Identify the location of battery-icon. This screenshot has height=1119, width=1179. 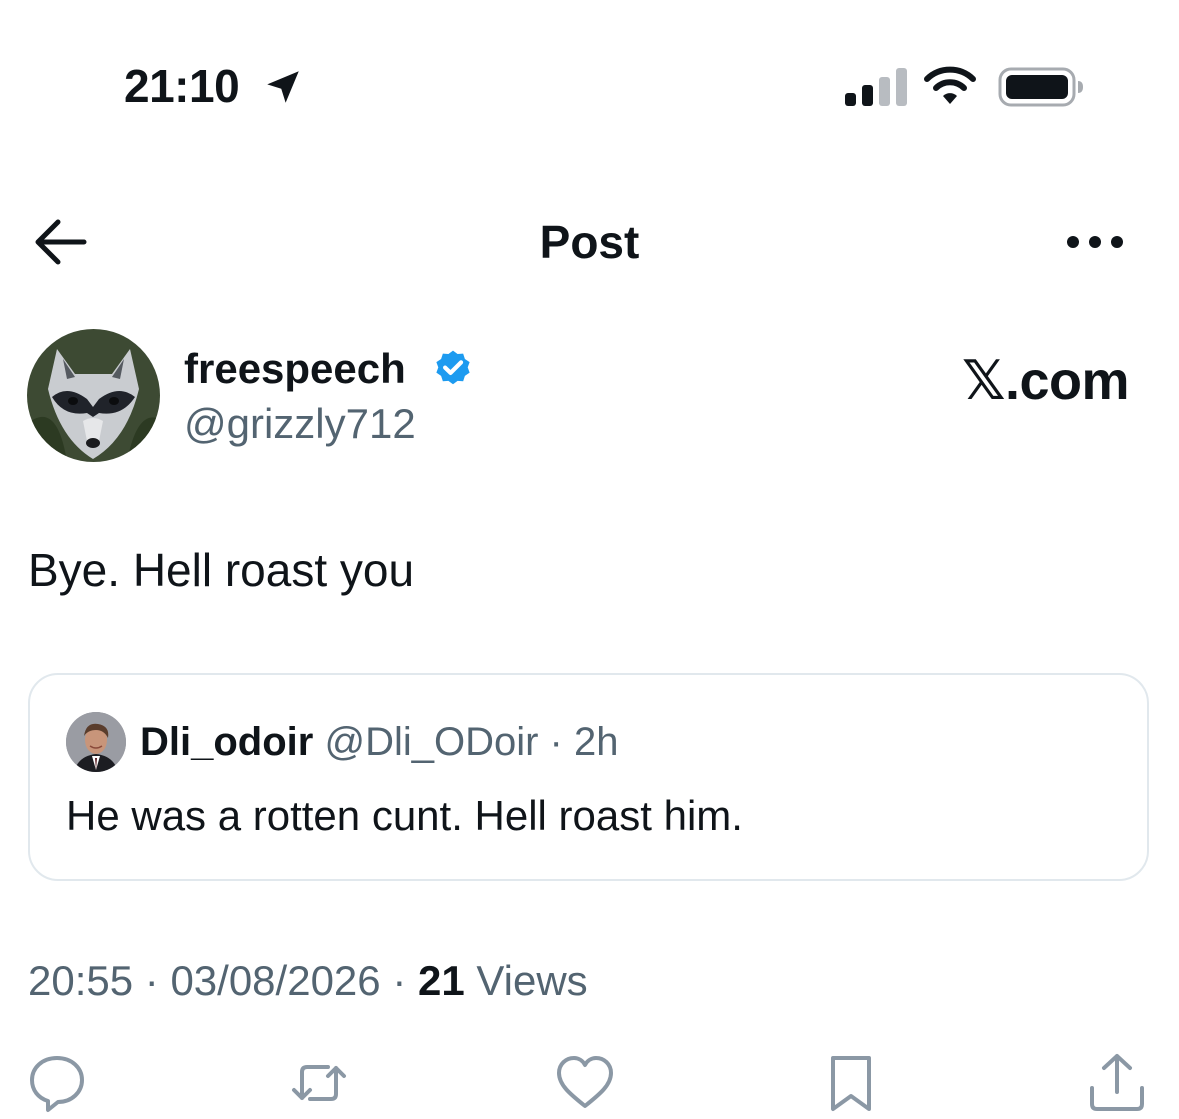
(1040, 87).